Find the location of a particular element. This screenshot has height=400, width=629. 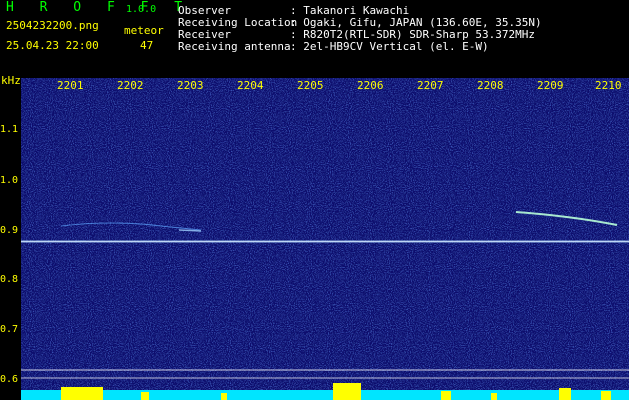

x-tick-label: 2206 is located at coordinates (370, 85).